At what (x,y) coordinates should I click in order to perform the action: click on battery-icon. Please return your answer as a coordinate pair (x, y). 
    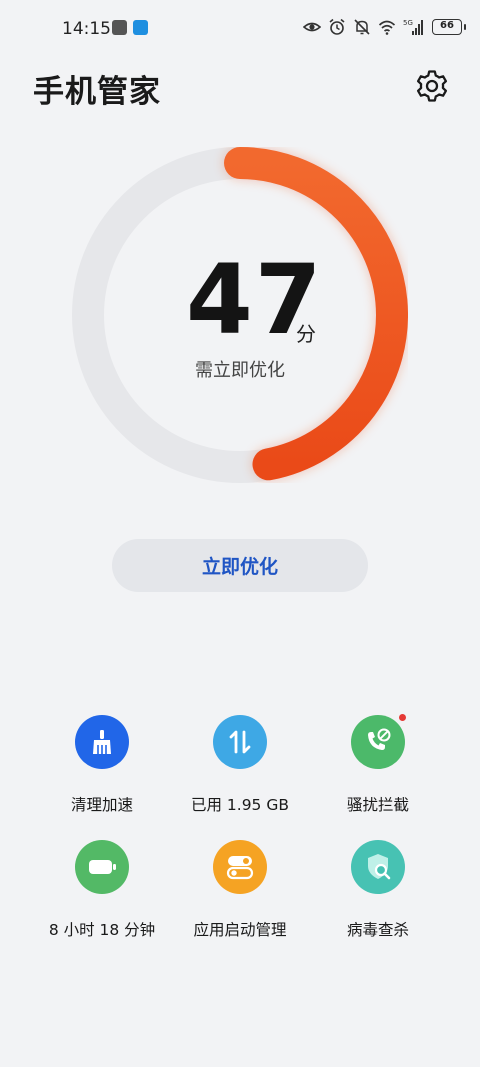
    Looking at the image, I should click on (102, 867).